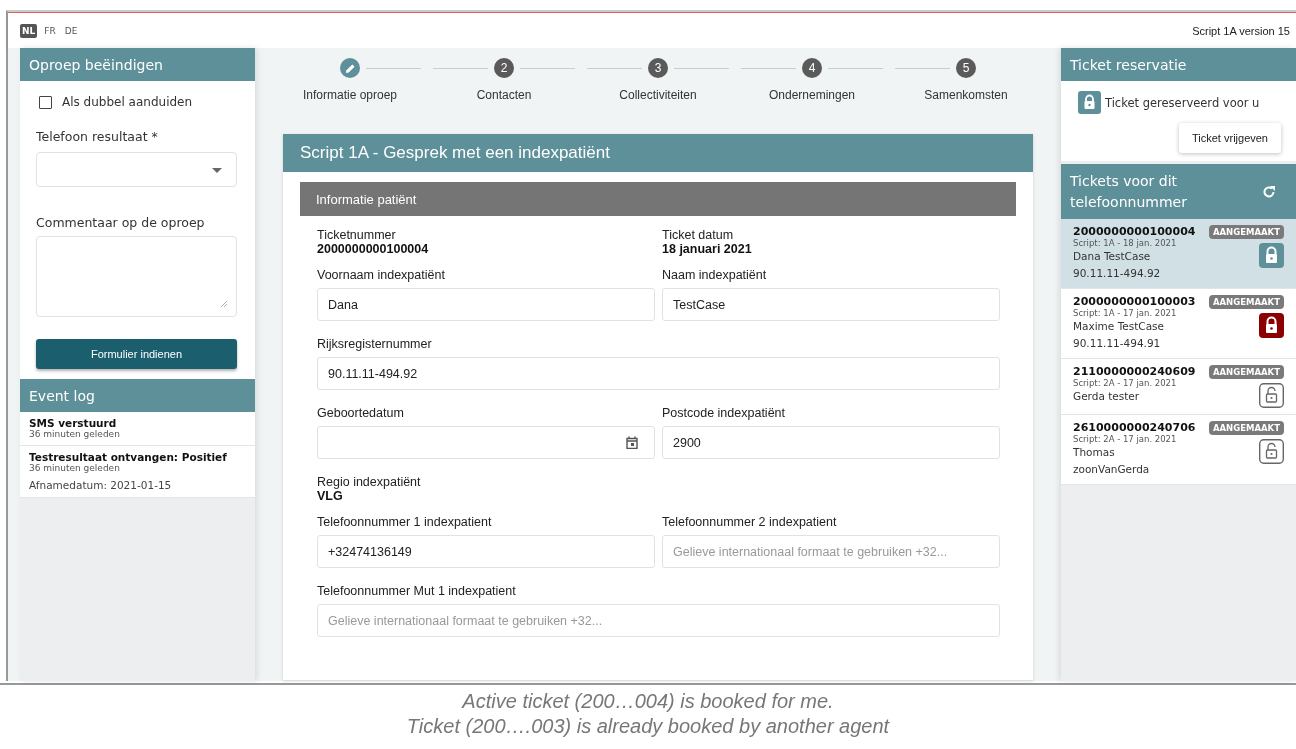 This screenshot has height=749, width=1296. Describe the element at coordinates (1119, 326) in the screenshot. I see `ticket-name: Maxime TestCase` at that location.